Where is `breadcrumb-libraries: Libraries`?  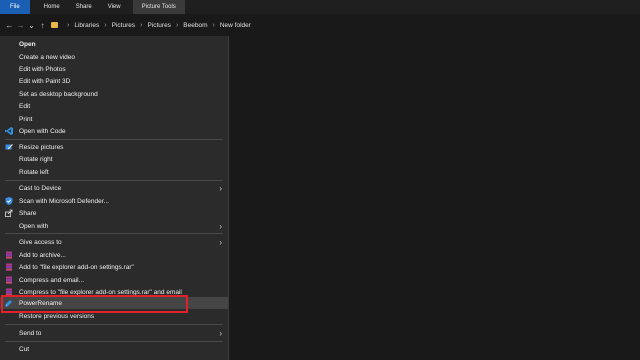
breadcrumb-libraries: Libraries is located at coordinates (86, 25).